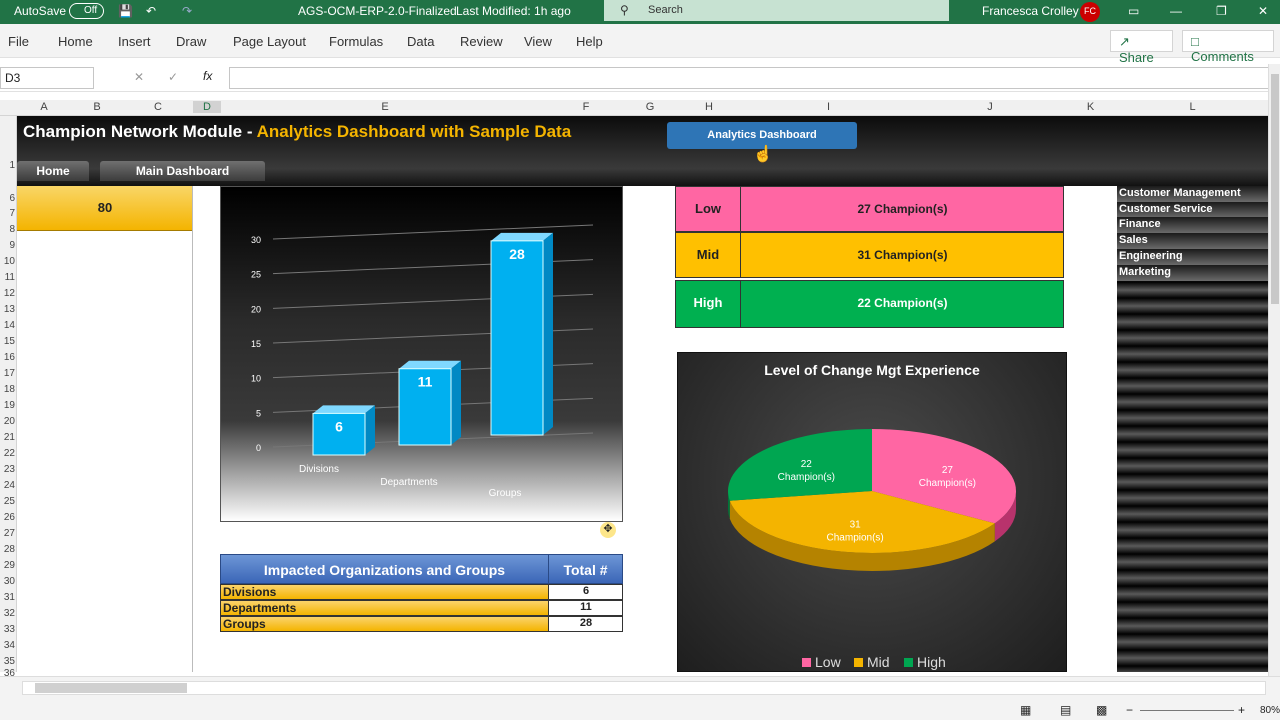  What do you see at coordinates (8, 213) in the screenshot?
I see `row-header: 7` at bounding box center [8, 213].